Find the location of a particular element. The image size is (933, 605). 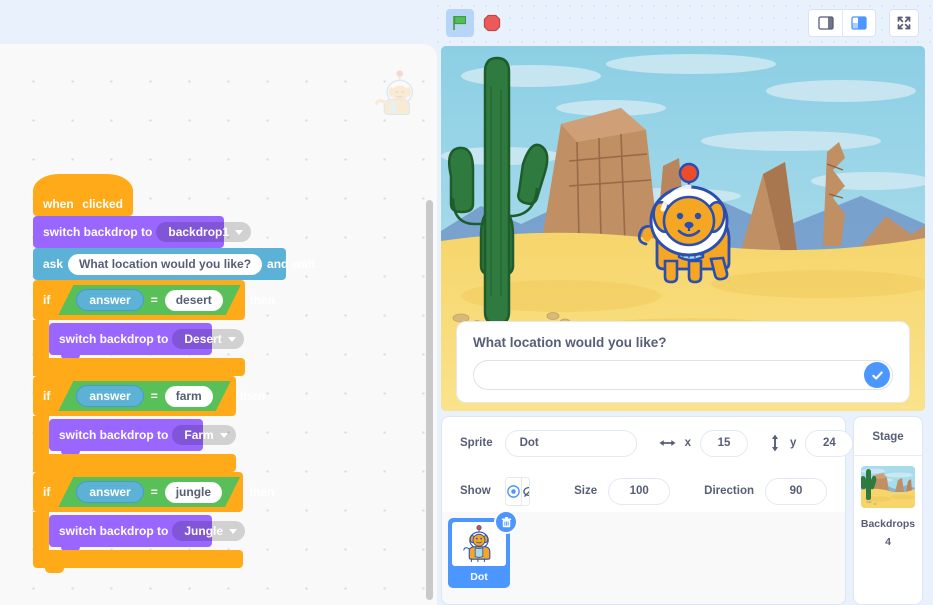

backdrop-dropdown: Jungle is located at coordinates (209, 531).